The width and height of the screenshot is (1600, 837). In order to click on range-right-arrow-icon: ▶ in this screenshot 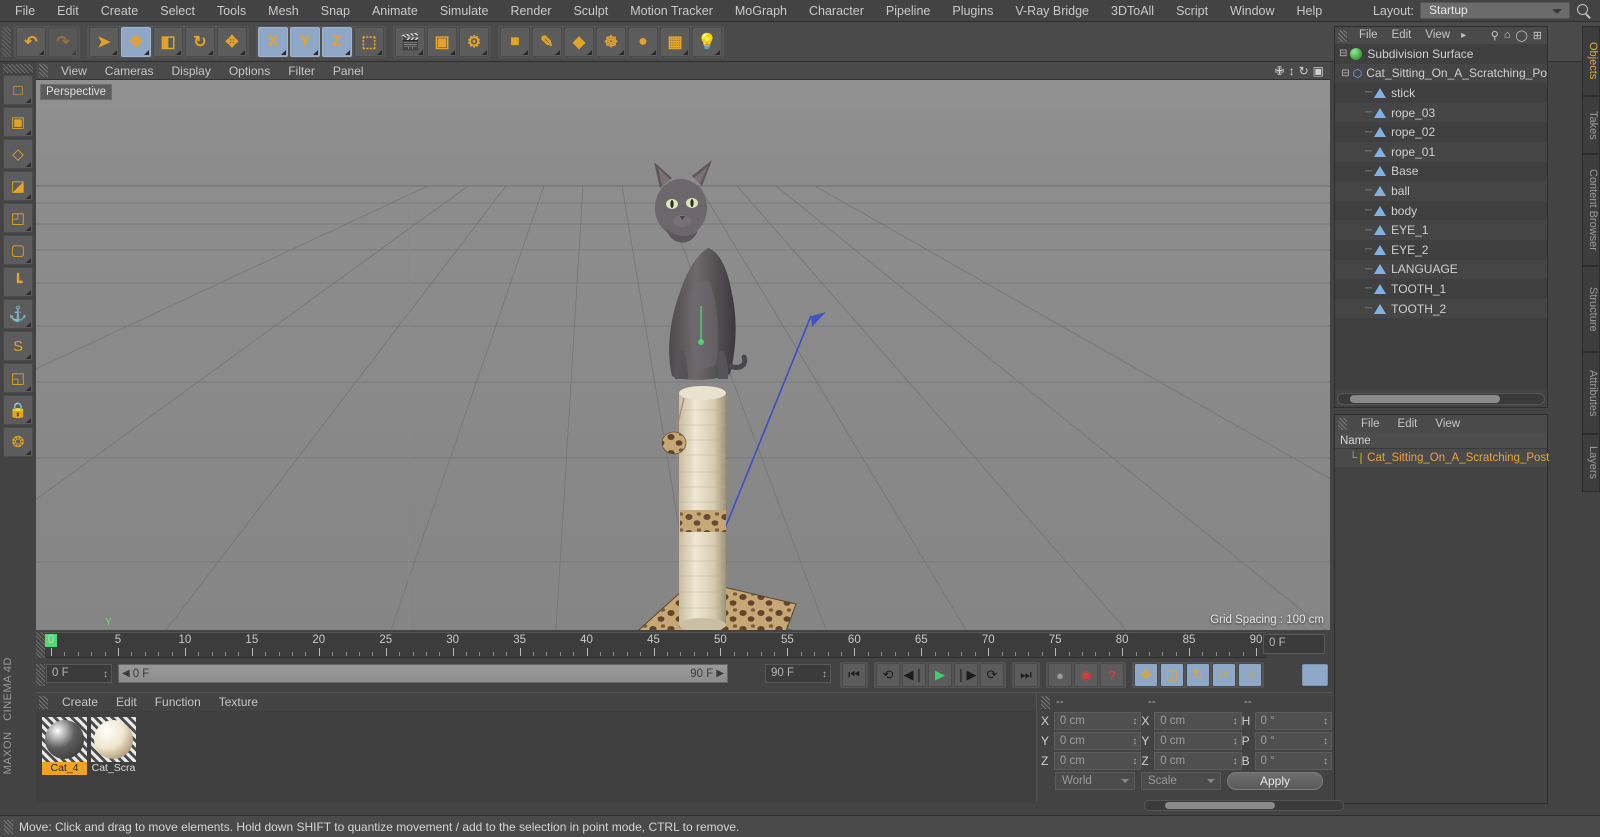, I will do `click(720, 673)`.